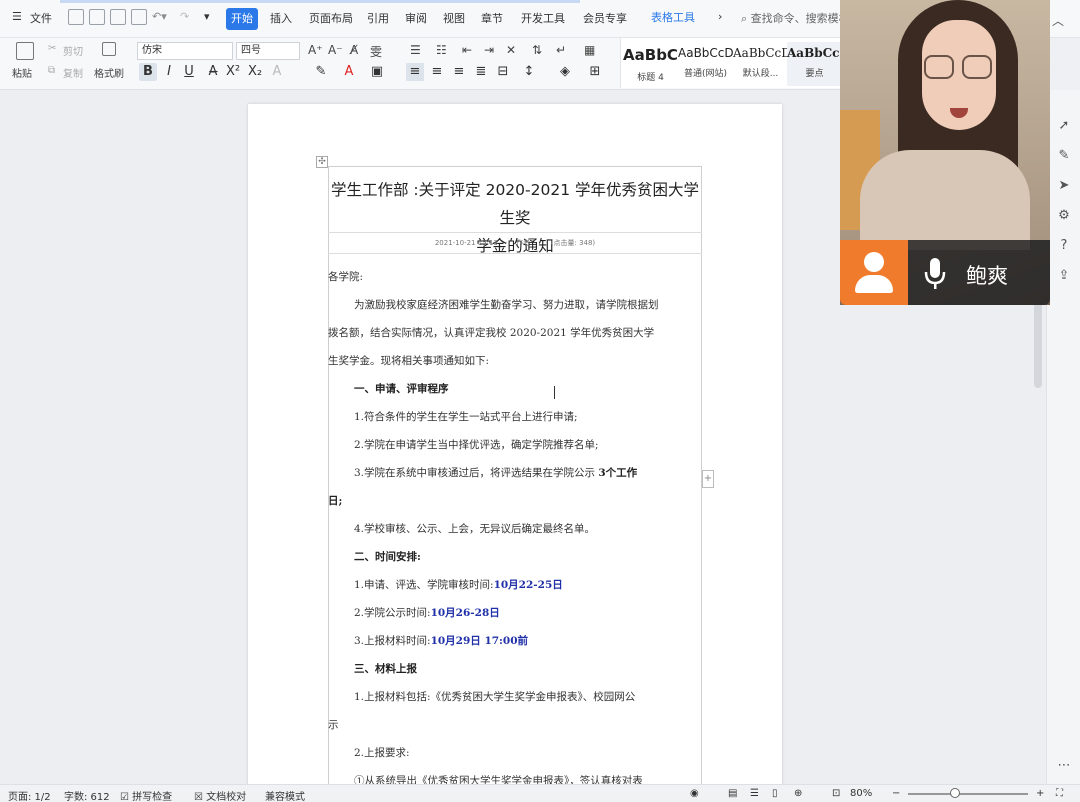  What do you see at coordinates (492, 18) in the screenshot?
I see `tab-chapter: 章节` at bounding box center [492, 18].